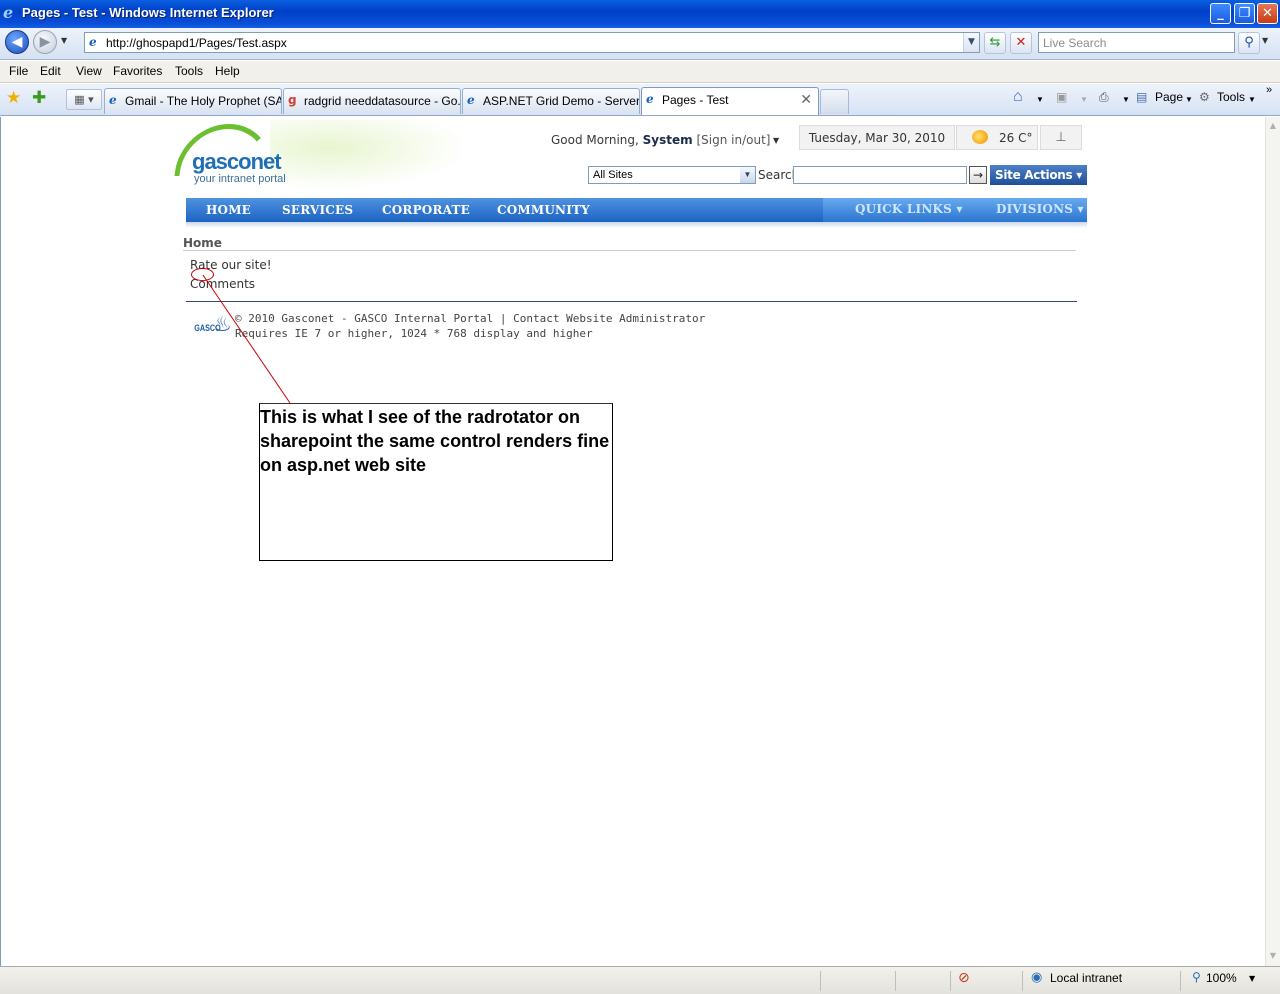 This screenshot has width=1280, height=994. I want to click on chevron-right-icon: », so click(1269, 90).